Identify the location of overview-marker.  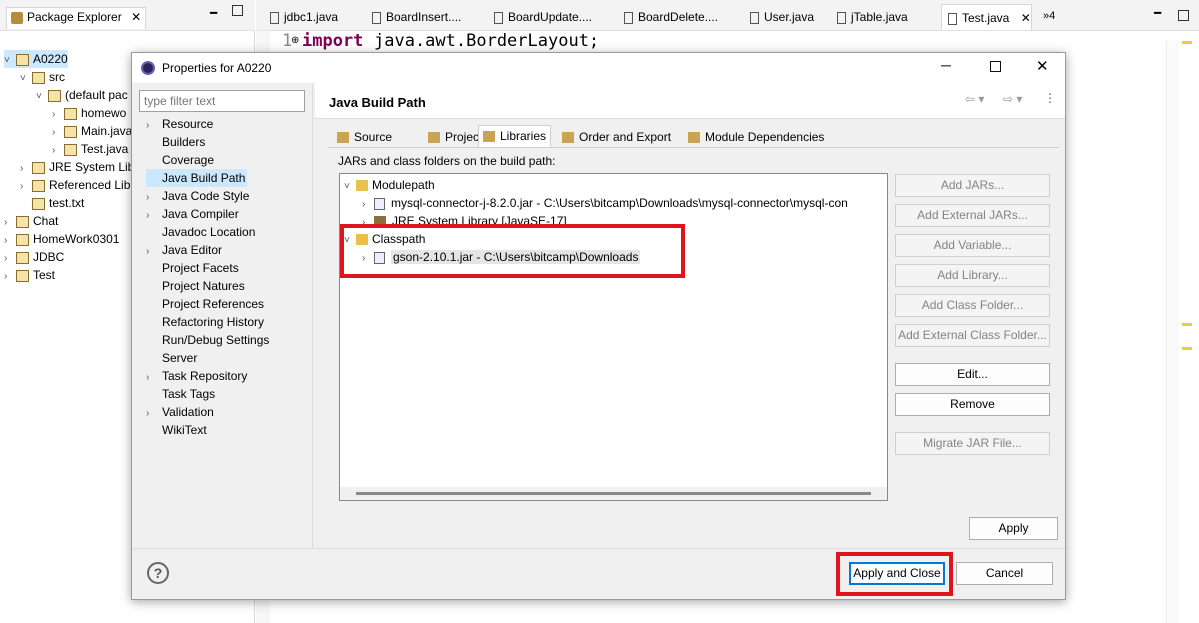
(1187, 348).